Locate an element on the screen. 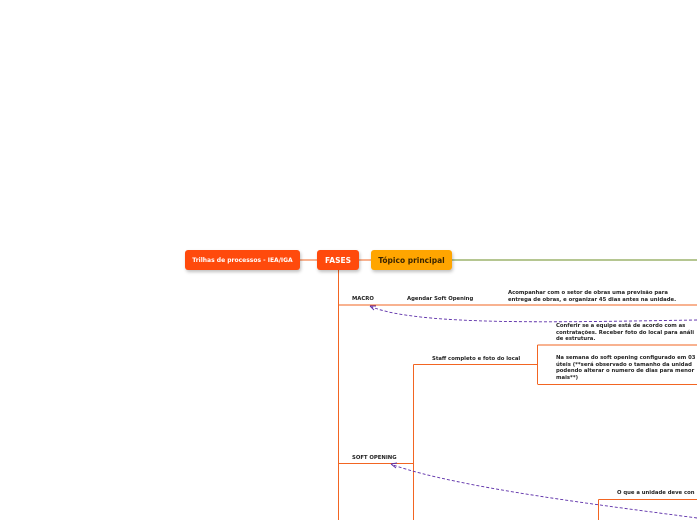 The height and width of the screenshot is (520, 697). fases-node-label: FASES is located at coordinates (338, 260).